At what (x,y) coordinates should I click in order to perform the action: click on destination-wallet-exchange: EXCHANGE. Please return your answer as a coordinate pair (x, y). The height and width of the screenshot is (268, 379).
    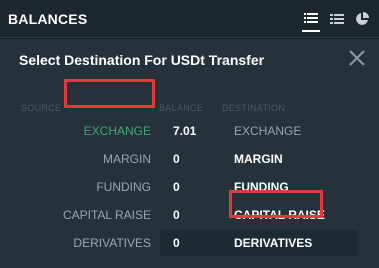
    Looking at the image, I should click on (268, 131).